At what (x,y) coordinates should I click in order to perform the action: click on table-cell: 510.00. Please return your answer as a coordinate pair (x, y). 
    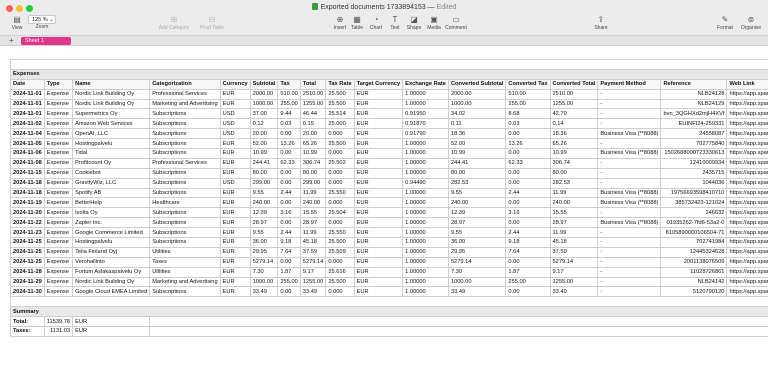
    Looking at the image, I should click on (289, 94).